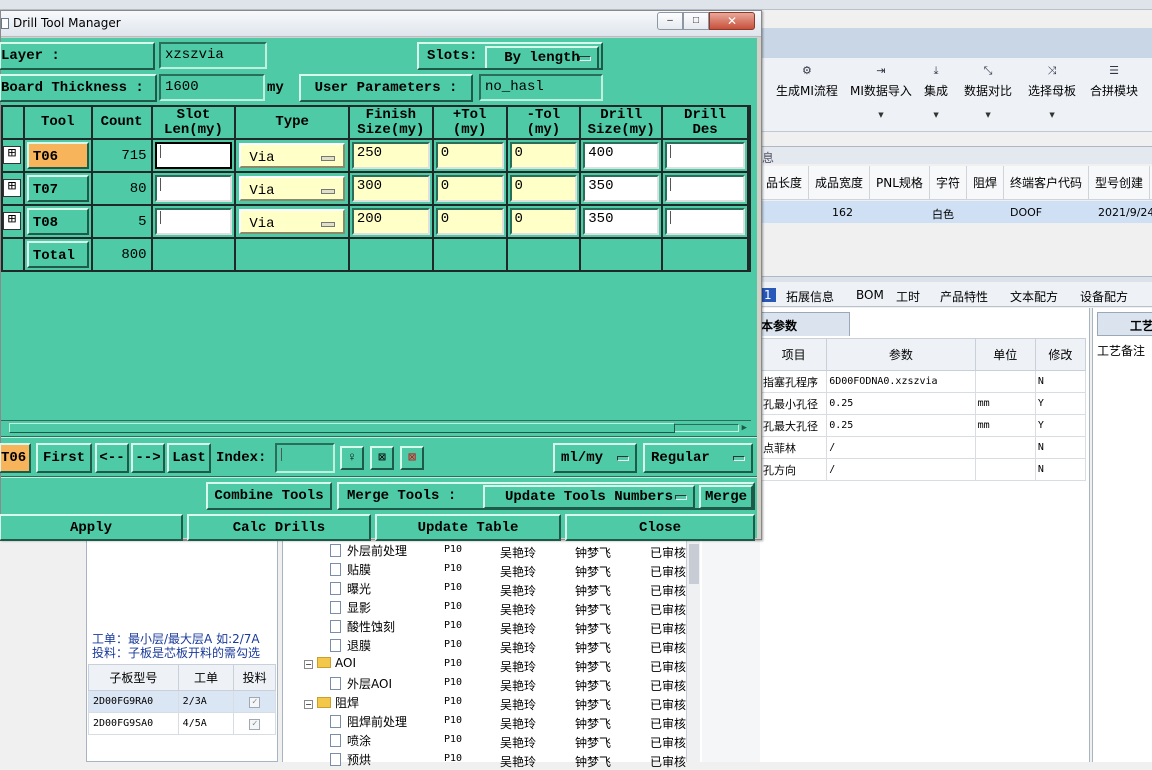 The width and height of the screenshot is (1152, 770). Describe the element at coordinates (621, 155) in the screenshot. I see `drill-size-input: 400` at that location.